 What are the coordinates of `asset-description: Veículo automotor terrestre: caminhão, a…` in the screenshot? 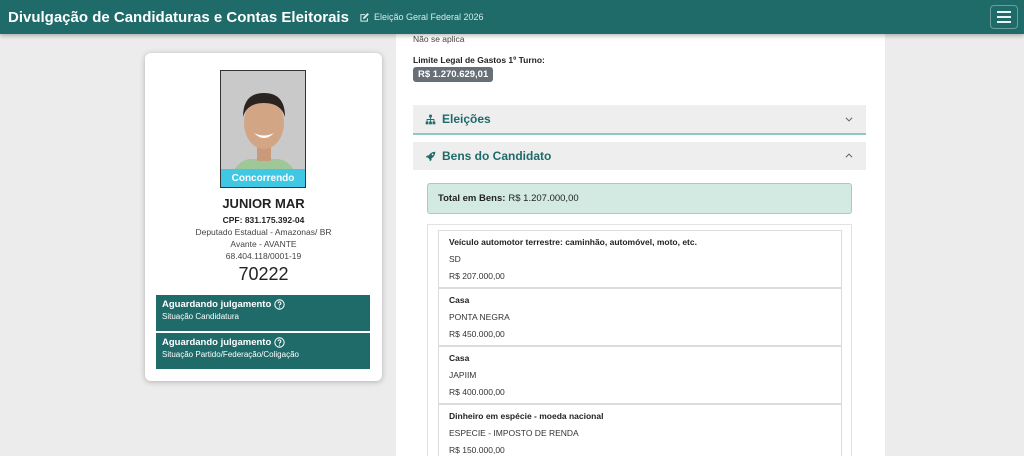 It's located at (573, 242).